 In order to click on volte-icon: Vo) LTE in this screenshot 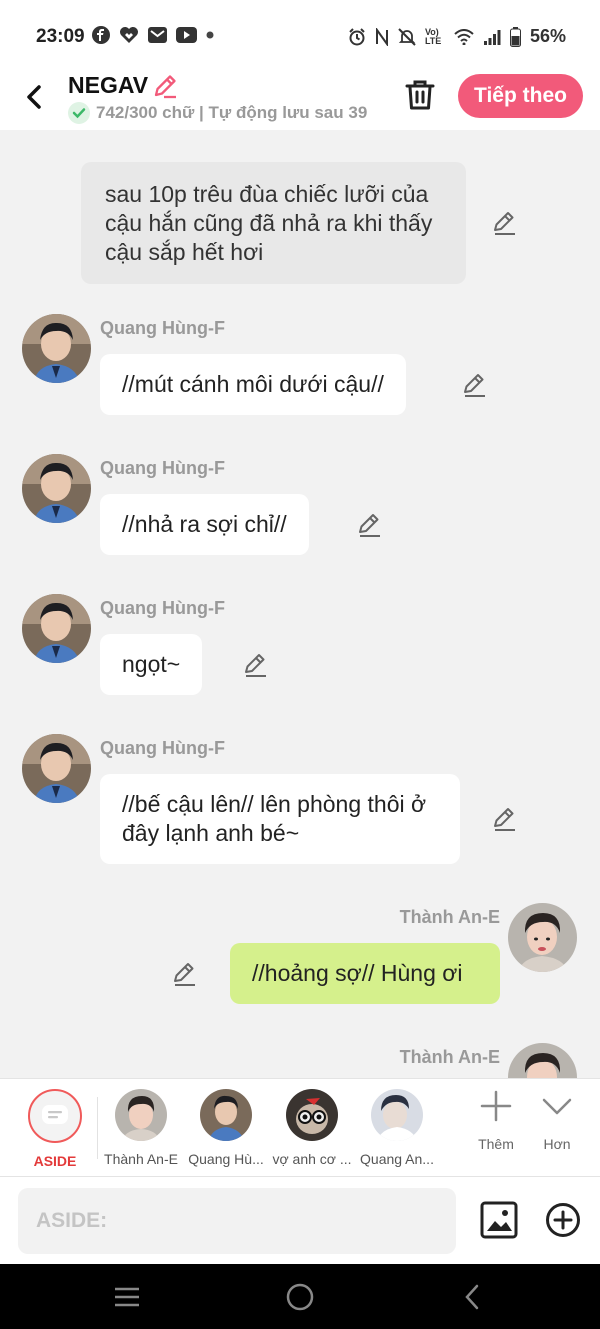, I will do `click(434, 36)`.